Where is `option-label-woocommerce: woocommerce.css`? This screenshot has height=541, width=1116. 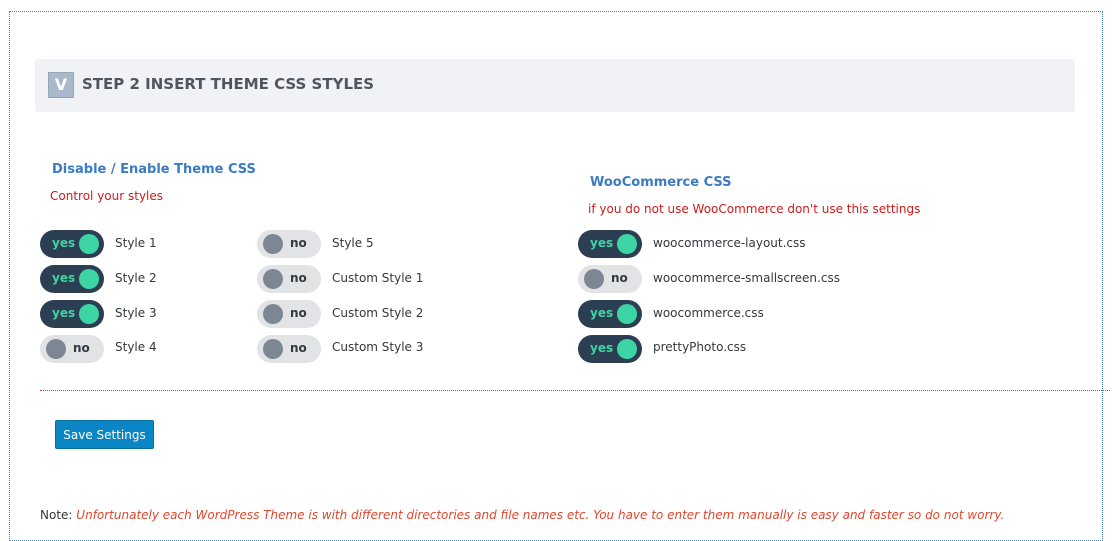
option-label-woocommerce: woocommerce.css is located at coordinates (708, 313).